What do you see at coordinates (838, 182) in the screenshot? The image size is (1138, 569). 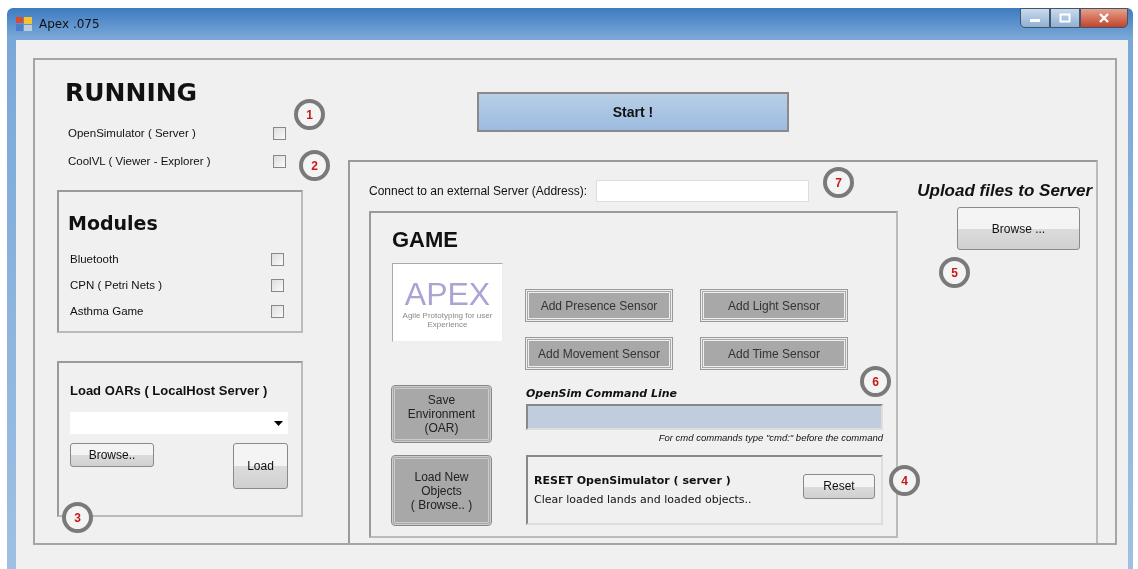 I see `callout-marker: 7` at bounding box center [838, 182].